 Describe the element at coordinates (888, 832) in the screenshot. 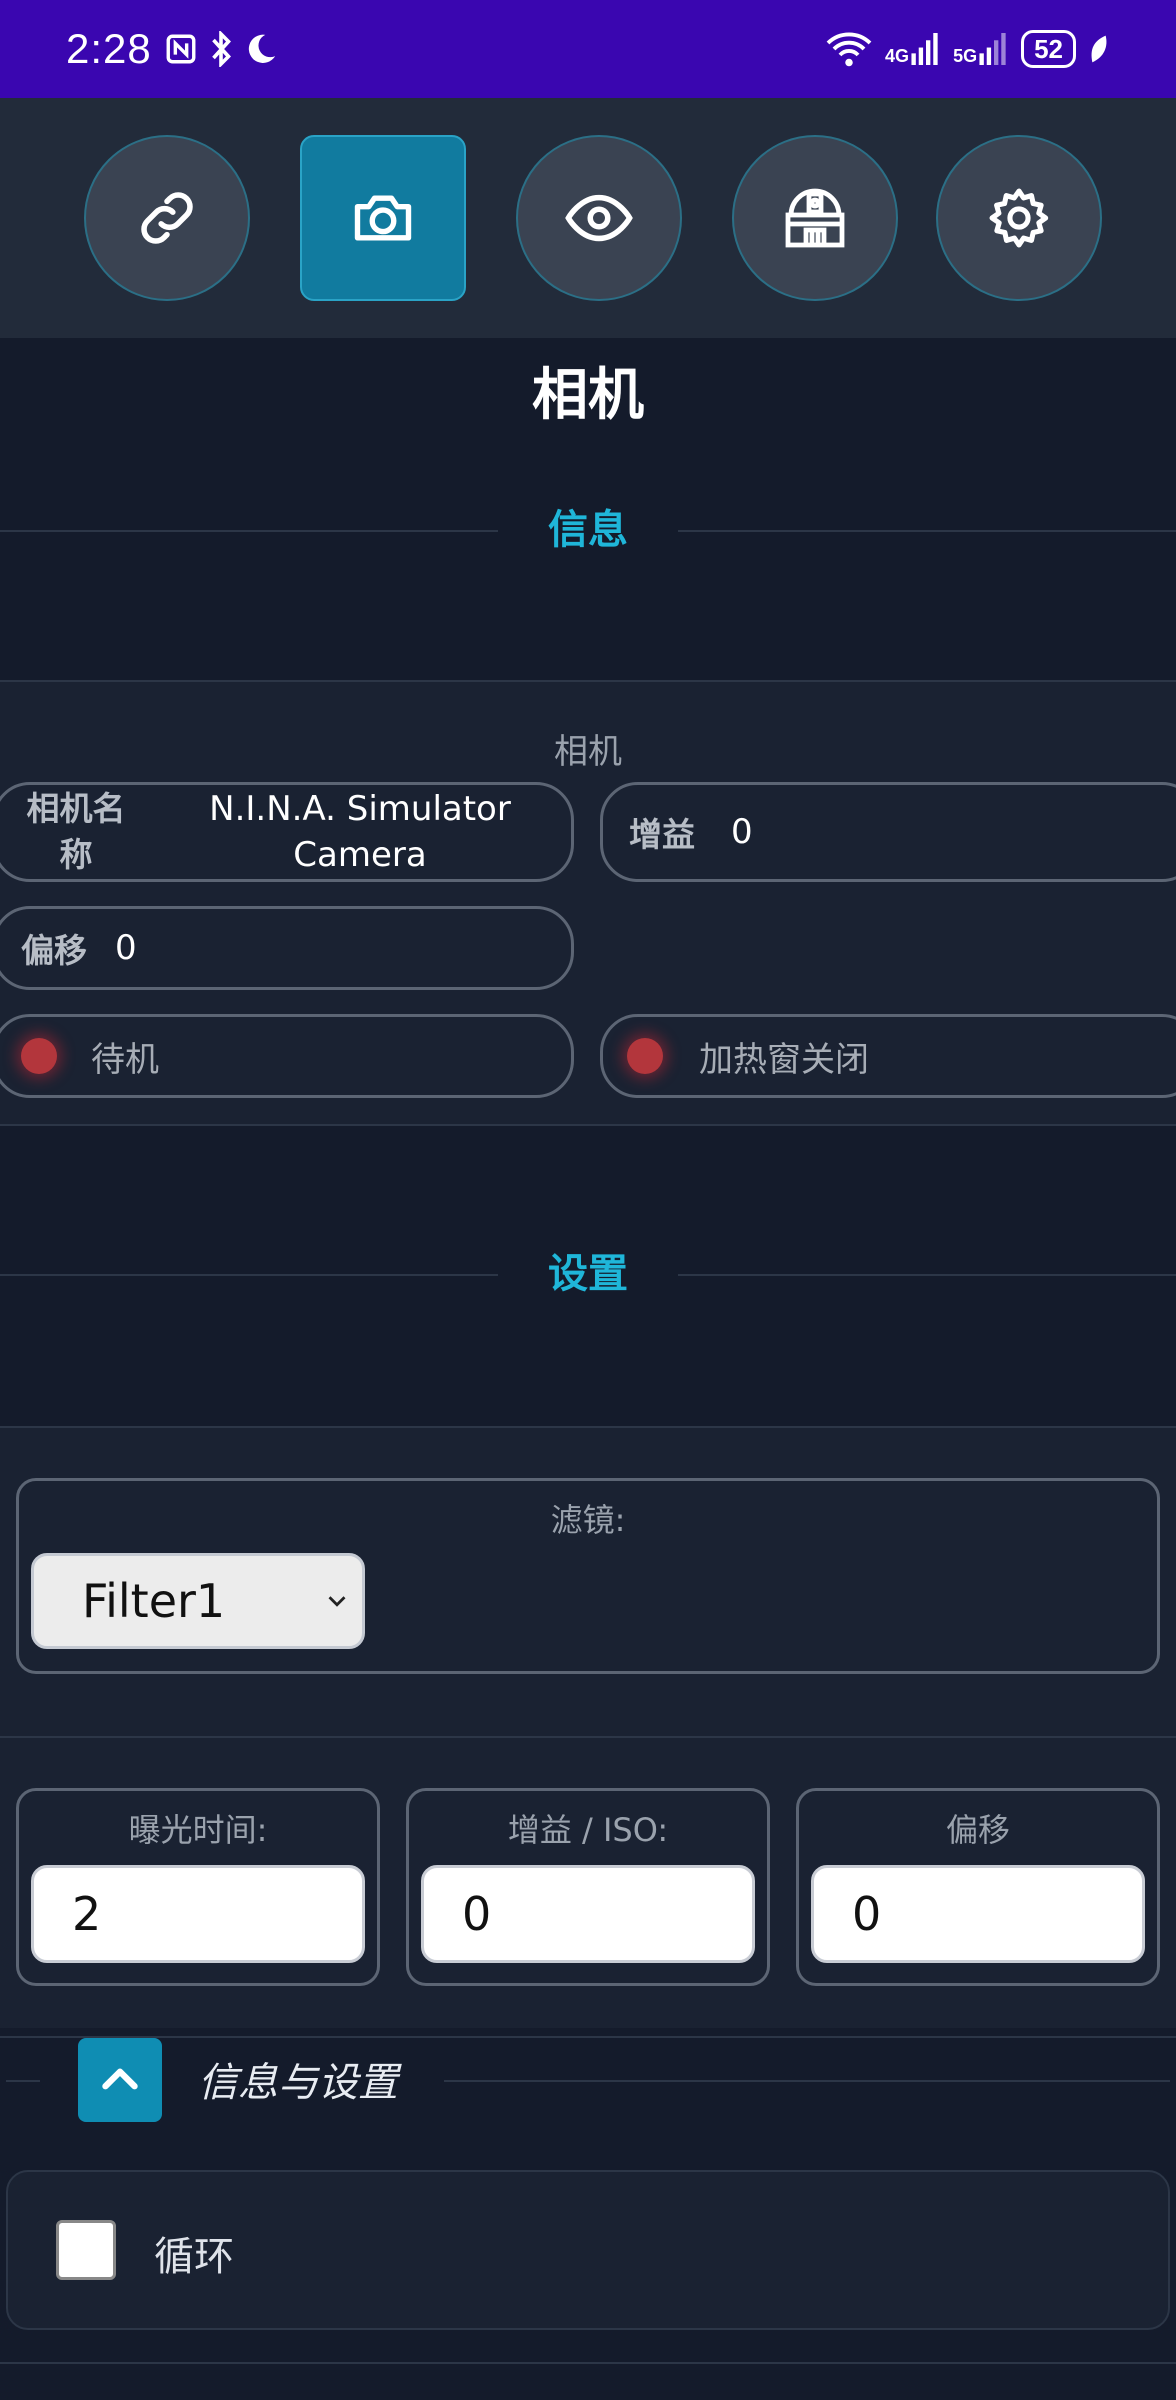

I see `gain-field: 增益 0` at that location.